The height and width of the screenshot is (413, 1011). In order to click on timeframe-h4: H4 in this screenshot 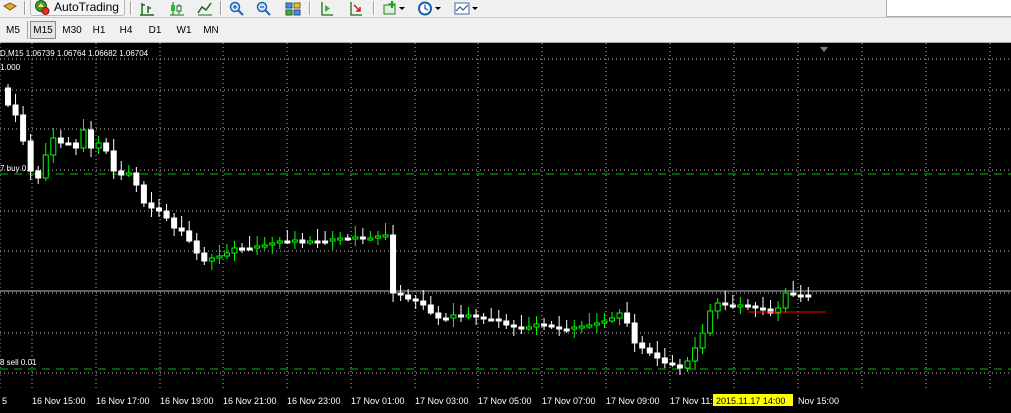, I will do `click(126, 30)`.